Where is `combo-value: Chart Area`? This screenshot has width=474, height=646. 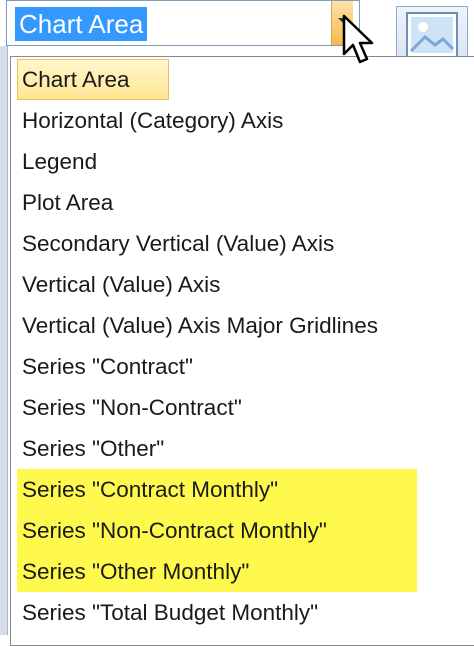 combo-value: Chart Area is located at coordinates (81, 24).